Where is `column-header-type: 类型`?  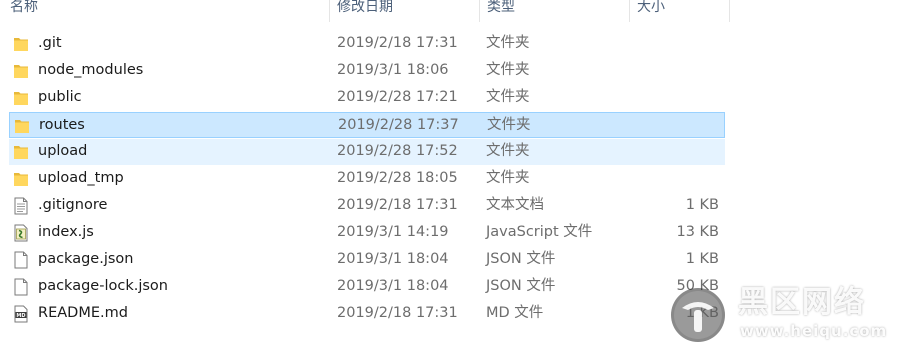
column-header-type: 类型 is located at coordinates (558, 11).